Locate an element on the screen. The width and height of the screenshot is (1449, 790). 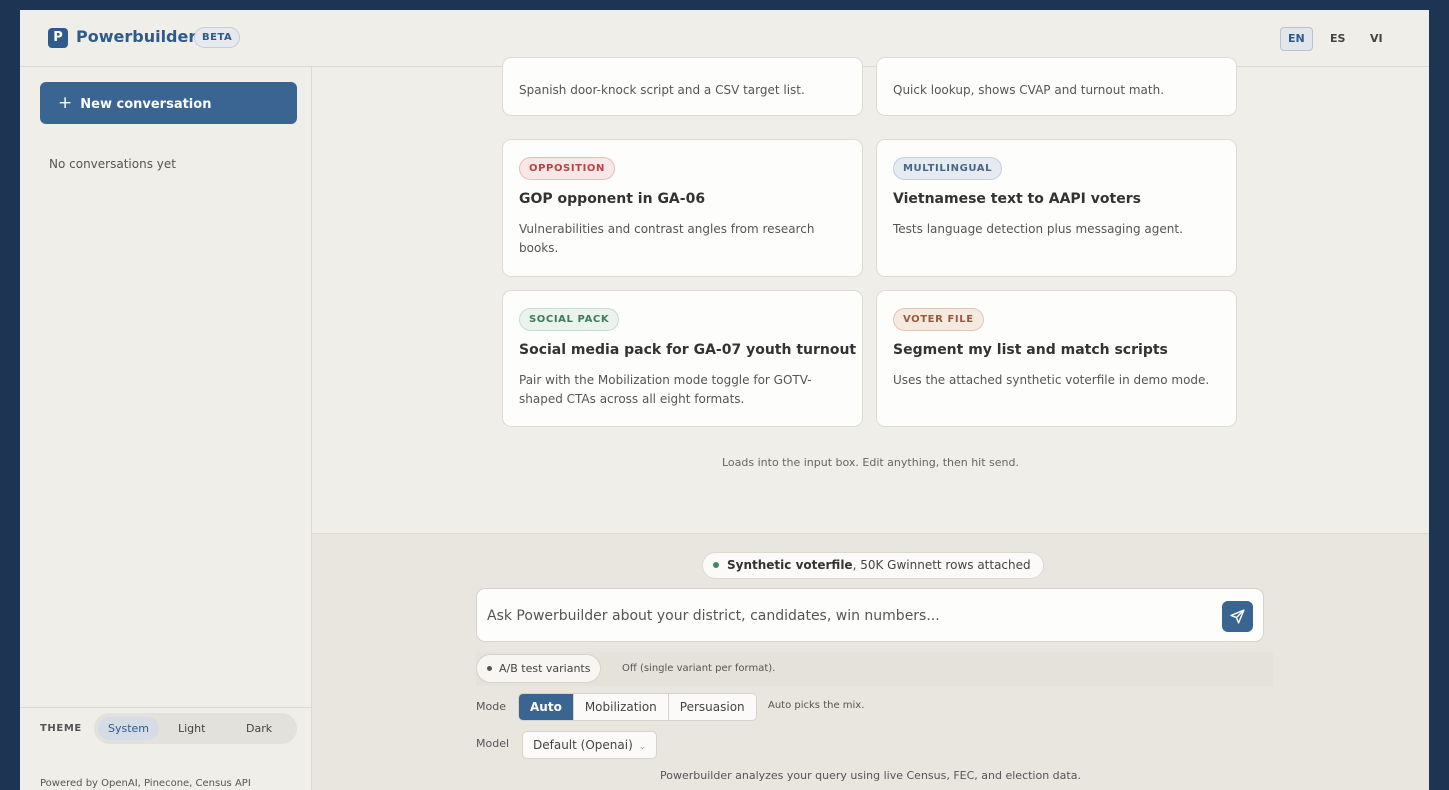
theme-label: THEME is located at coordinates (61, 728).